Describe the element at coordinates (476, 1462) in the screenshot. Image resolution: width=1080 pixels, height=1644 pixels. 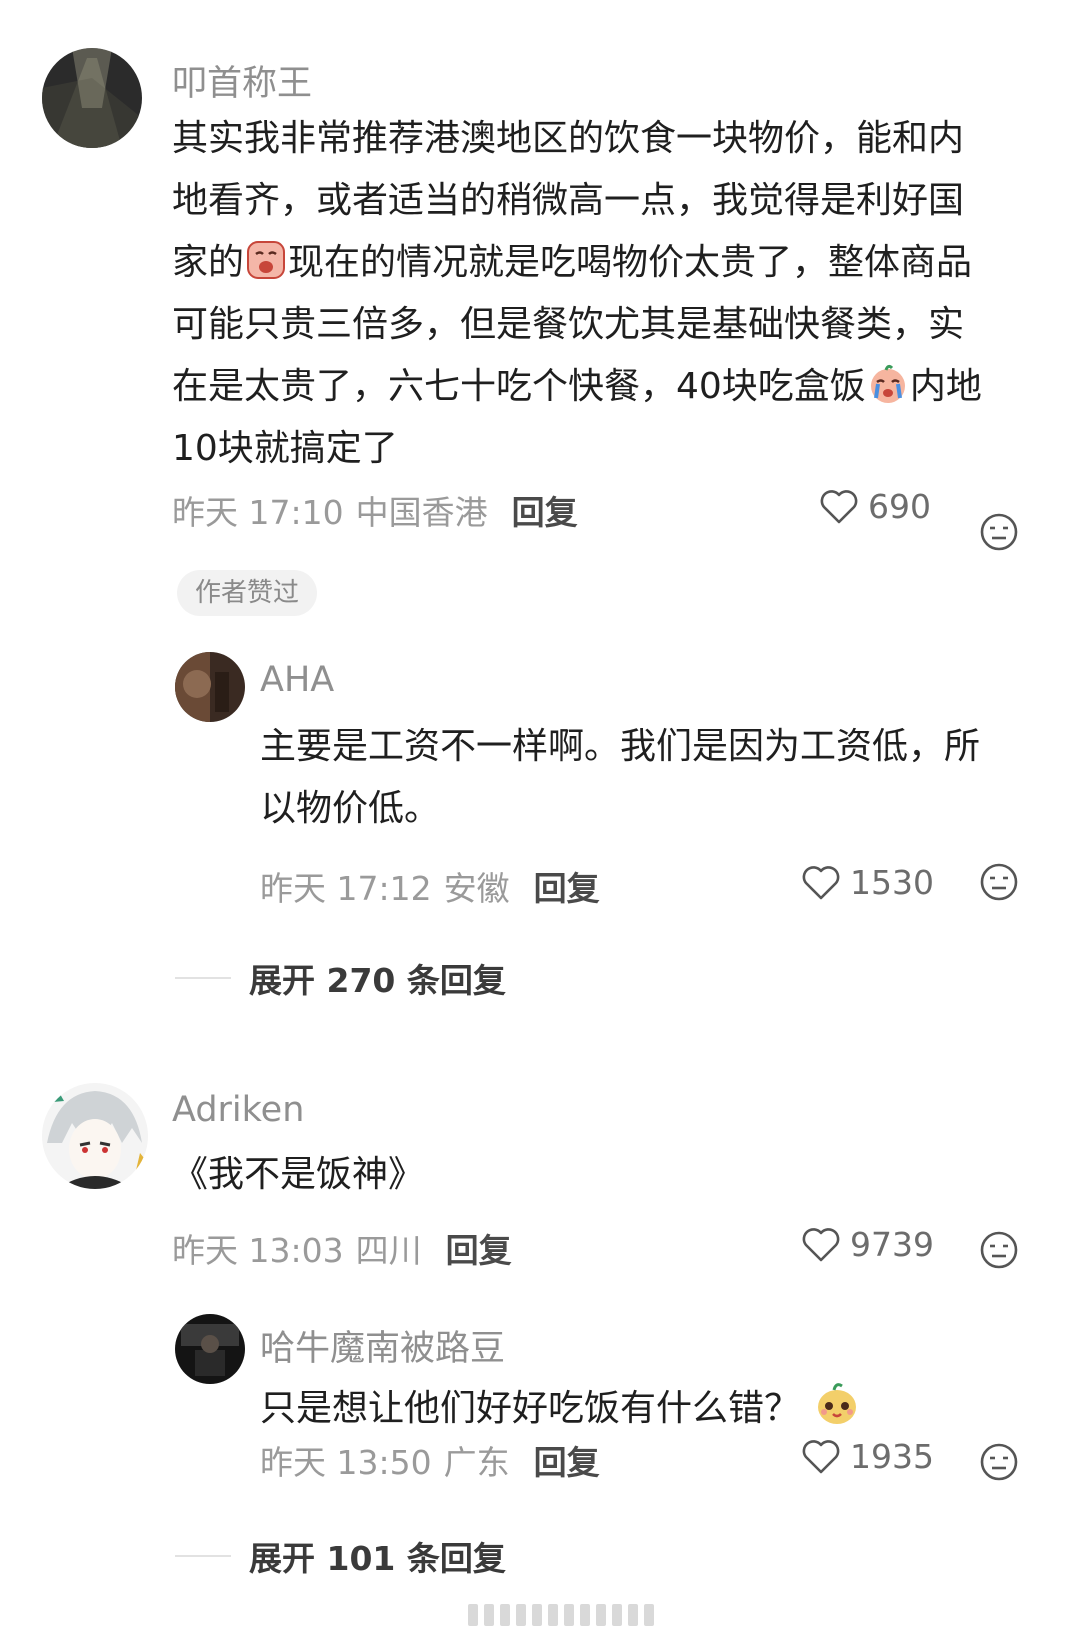
I see `reply-location: 广东` at that location.